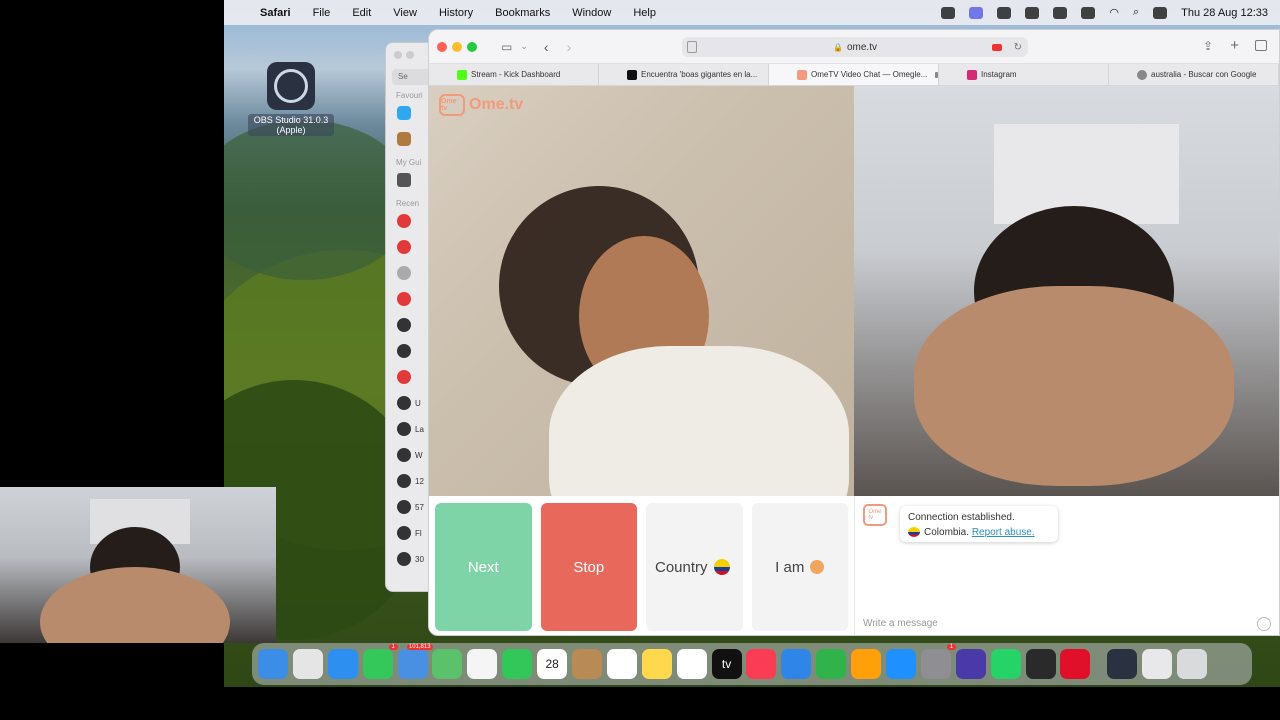  I want to click on obs-desktop-label: OBS Studio 31.0.3 (Apple), so click(291, 125).